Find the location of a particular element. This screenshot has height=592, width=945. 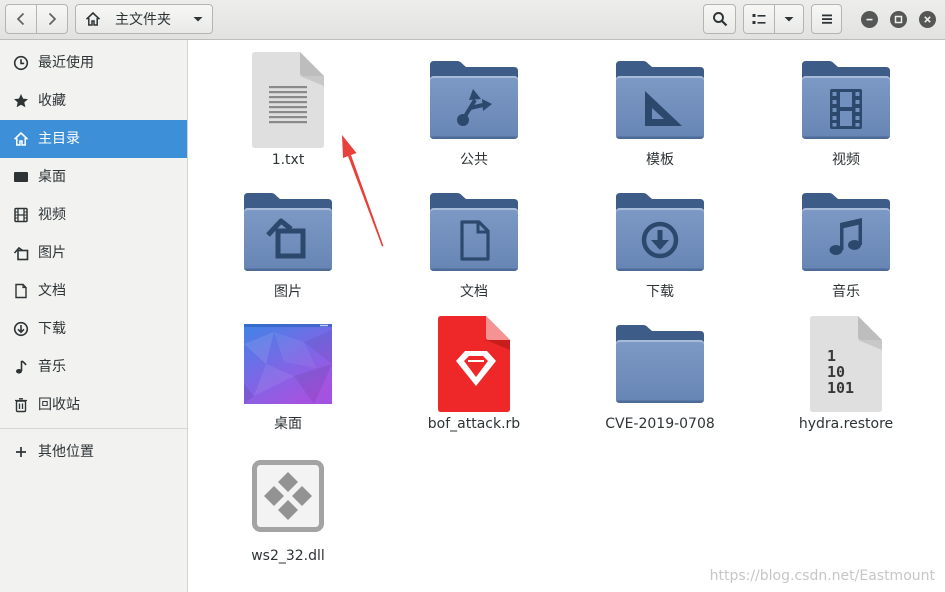

video-icon is located at coordinates (21, 215).